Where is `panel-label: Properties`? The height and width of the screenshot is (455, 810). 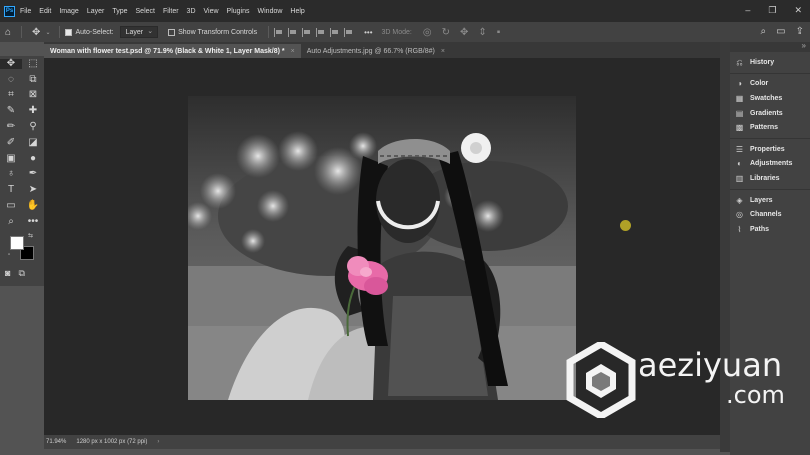
panel-label: Properties is located at coordinates (767, 149).